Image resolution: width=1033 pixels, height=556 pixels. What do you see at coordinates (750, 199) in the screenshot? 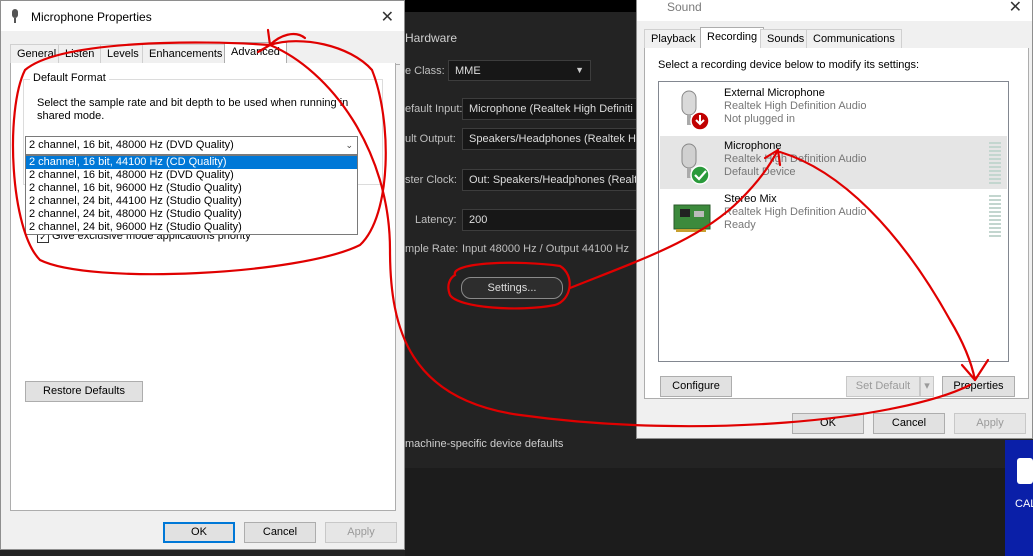
I see `device-name: Stereo Mix` at bounding box center [750, 199].